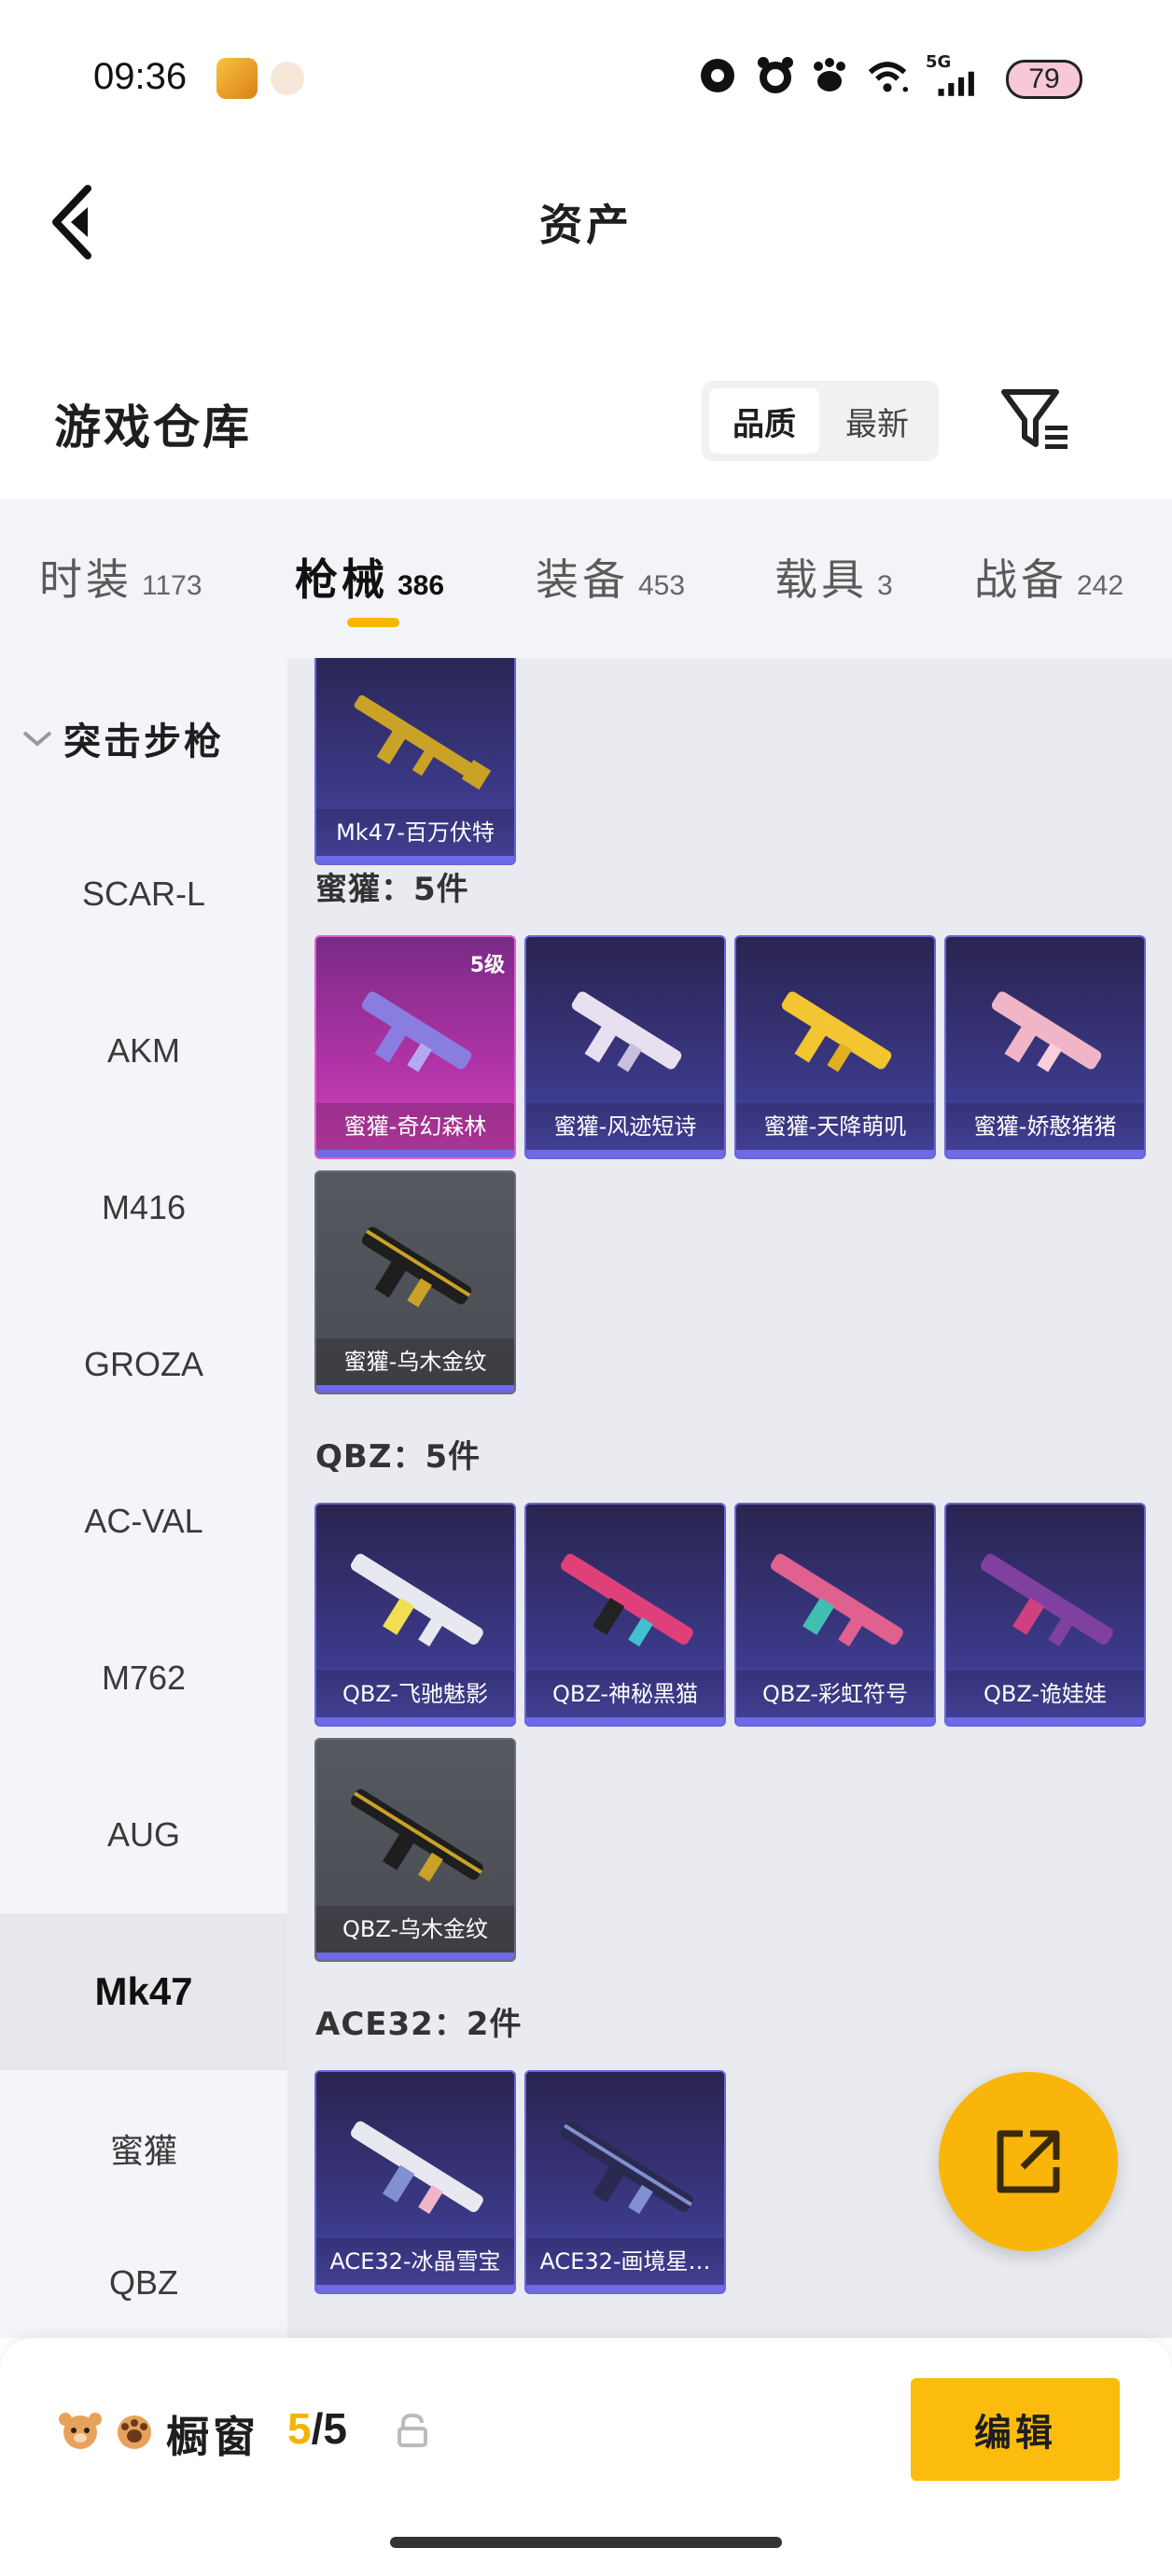 The height and width of the screenshot is (2576, 1172). Describe the element at coordinates (287, 78) in the screenshot. I see `pet-notification-icon` at that location.